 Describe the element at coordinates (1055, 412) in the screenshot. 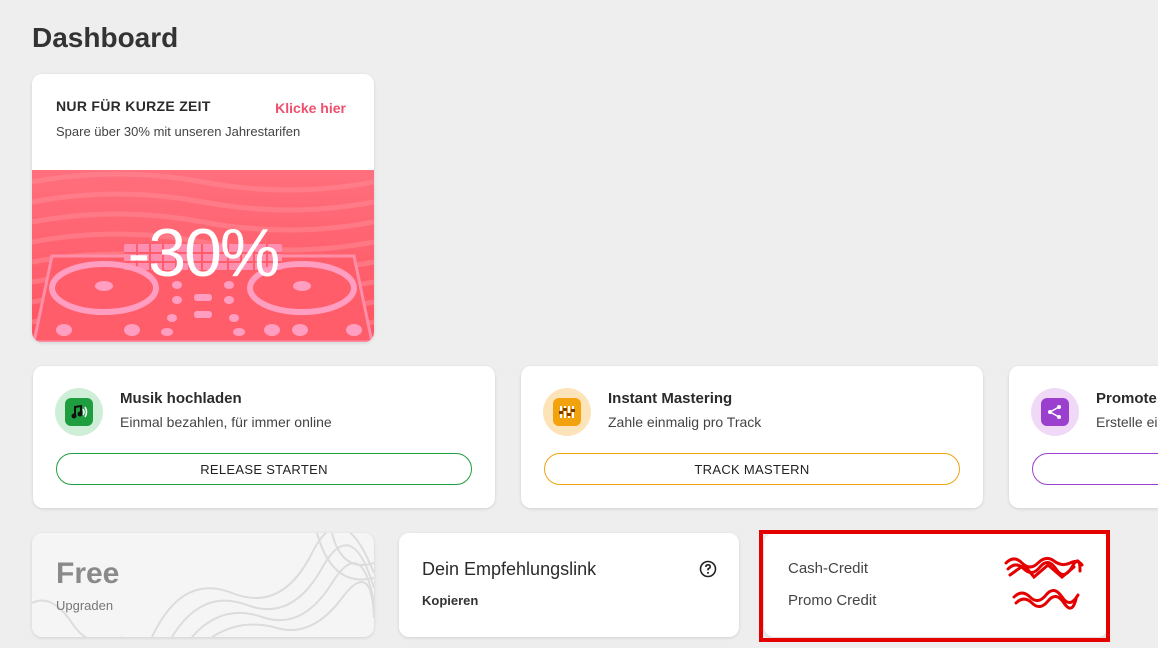

I see `share-icon` at that location.